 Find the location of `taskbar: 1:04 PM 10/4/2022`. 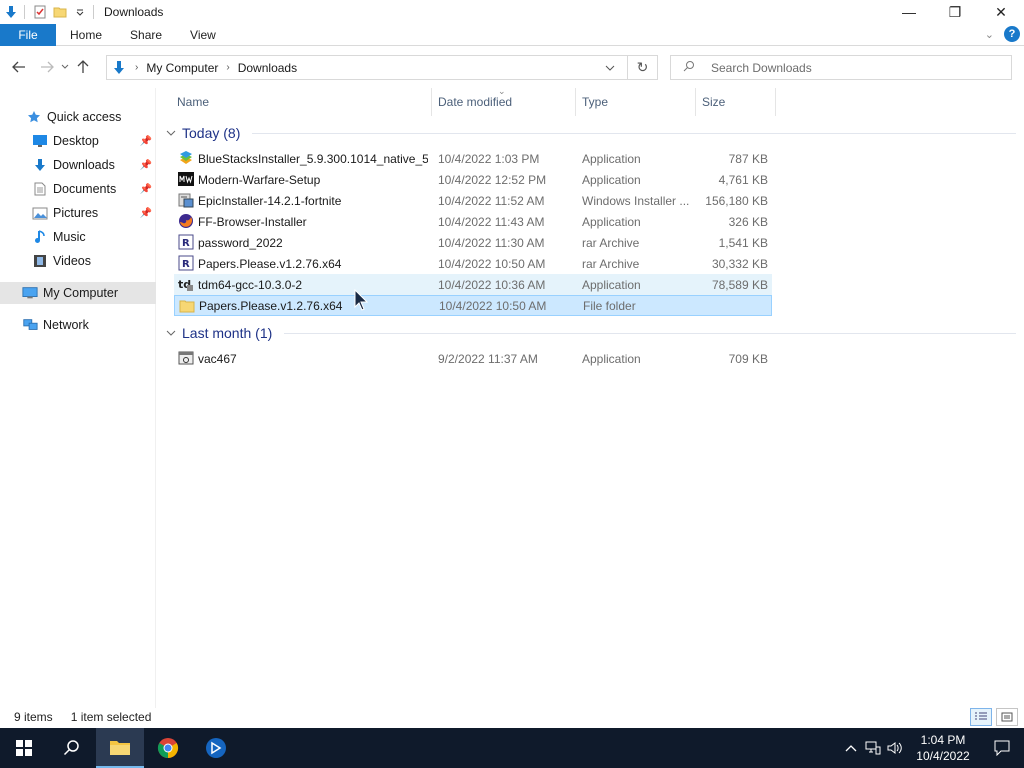

taskbar: 1:04 PM 10/4/2022 is located at coordinates (512, 748).